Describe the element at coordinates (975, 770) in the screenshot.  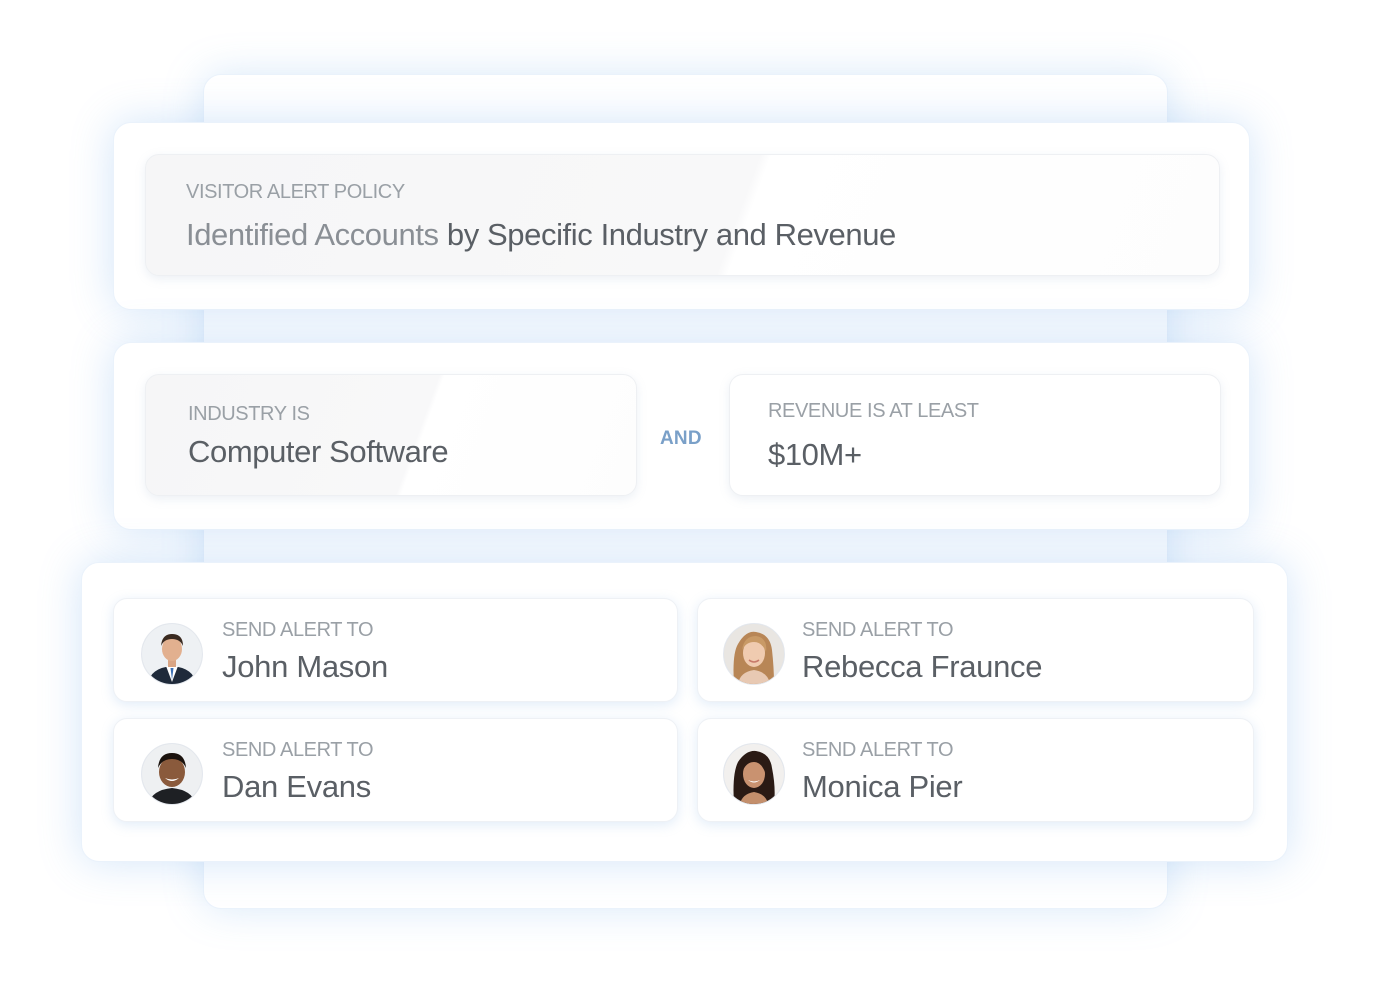
I see `recipient-card: SEND ALERT TO Monica Pier` at that location.